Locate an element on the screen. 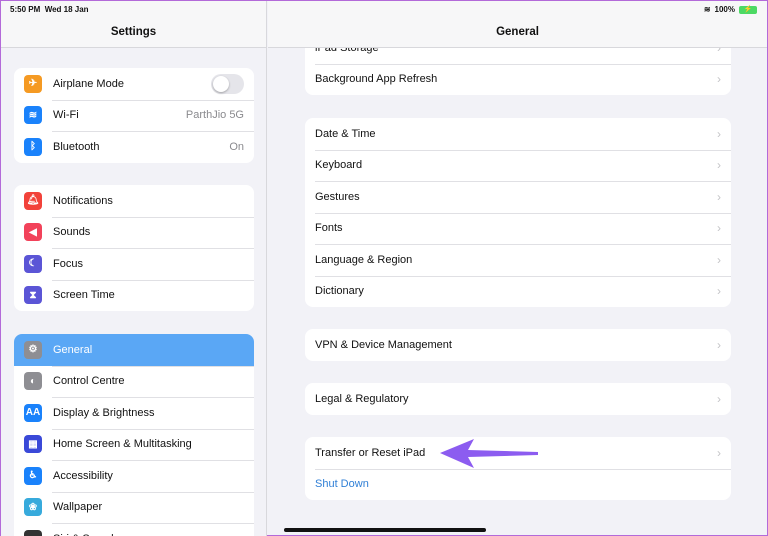 This screenshot has height=536, width=768. row-label: Gestures is located at coordinates (337, 196).